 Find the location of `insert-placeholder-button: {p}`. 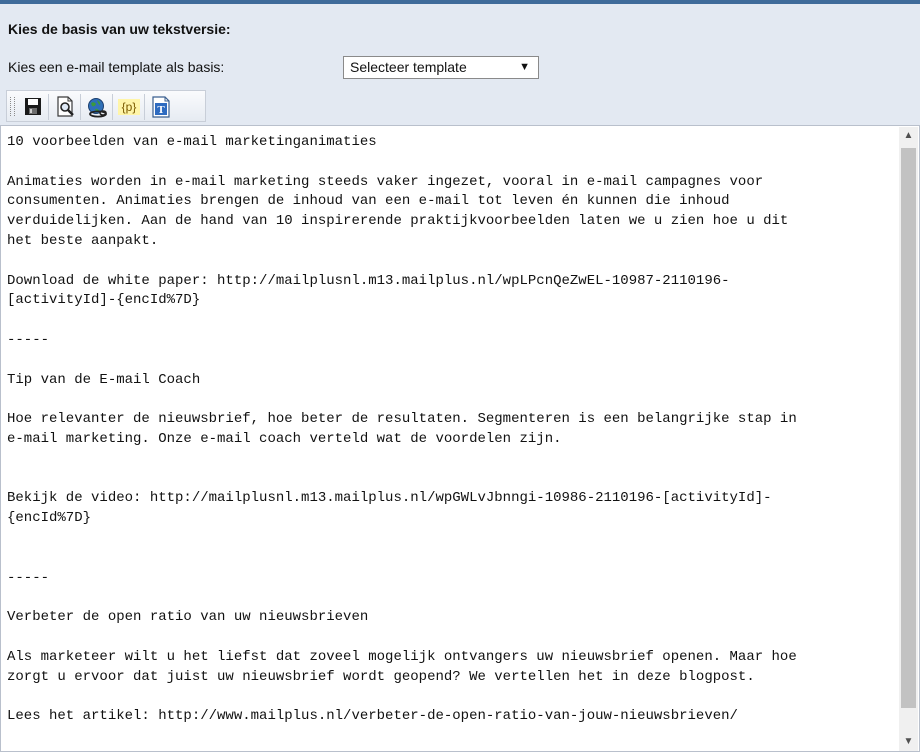

insert-placeholder-button: {p} is located at coordinates (129, 107).